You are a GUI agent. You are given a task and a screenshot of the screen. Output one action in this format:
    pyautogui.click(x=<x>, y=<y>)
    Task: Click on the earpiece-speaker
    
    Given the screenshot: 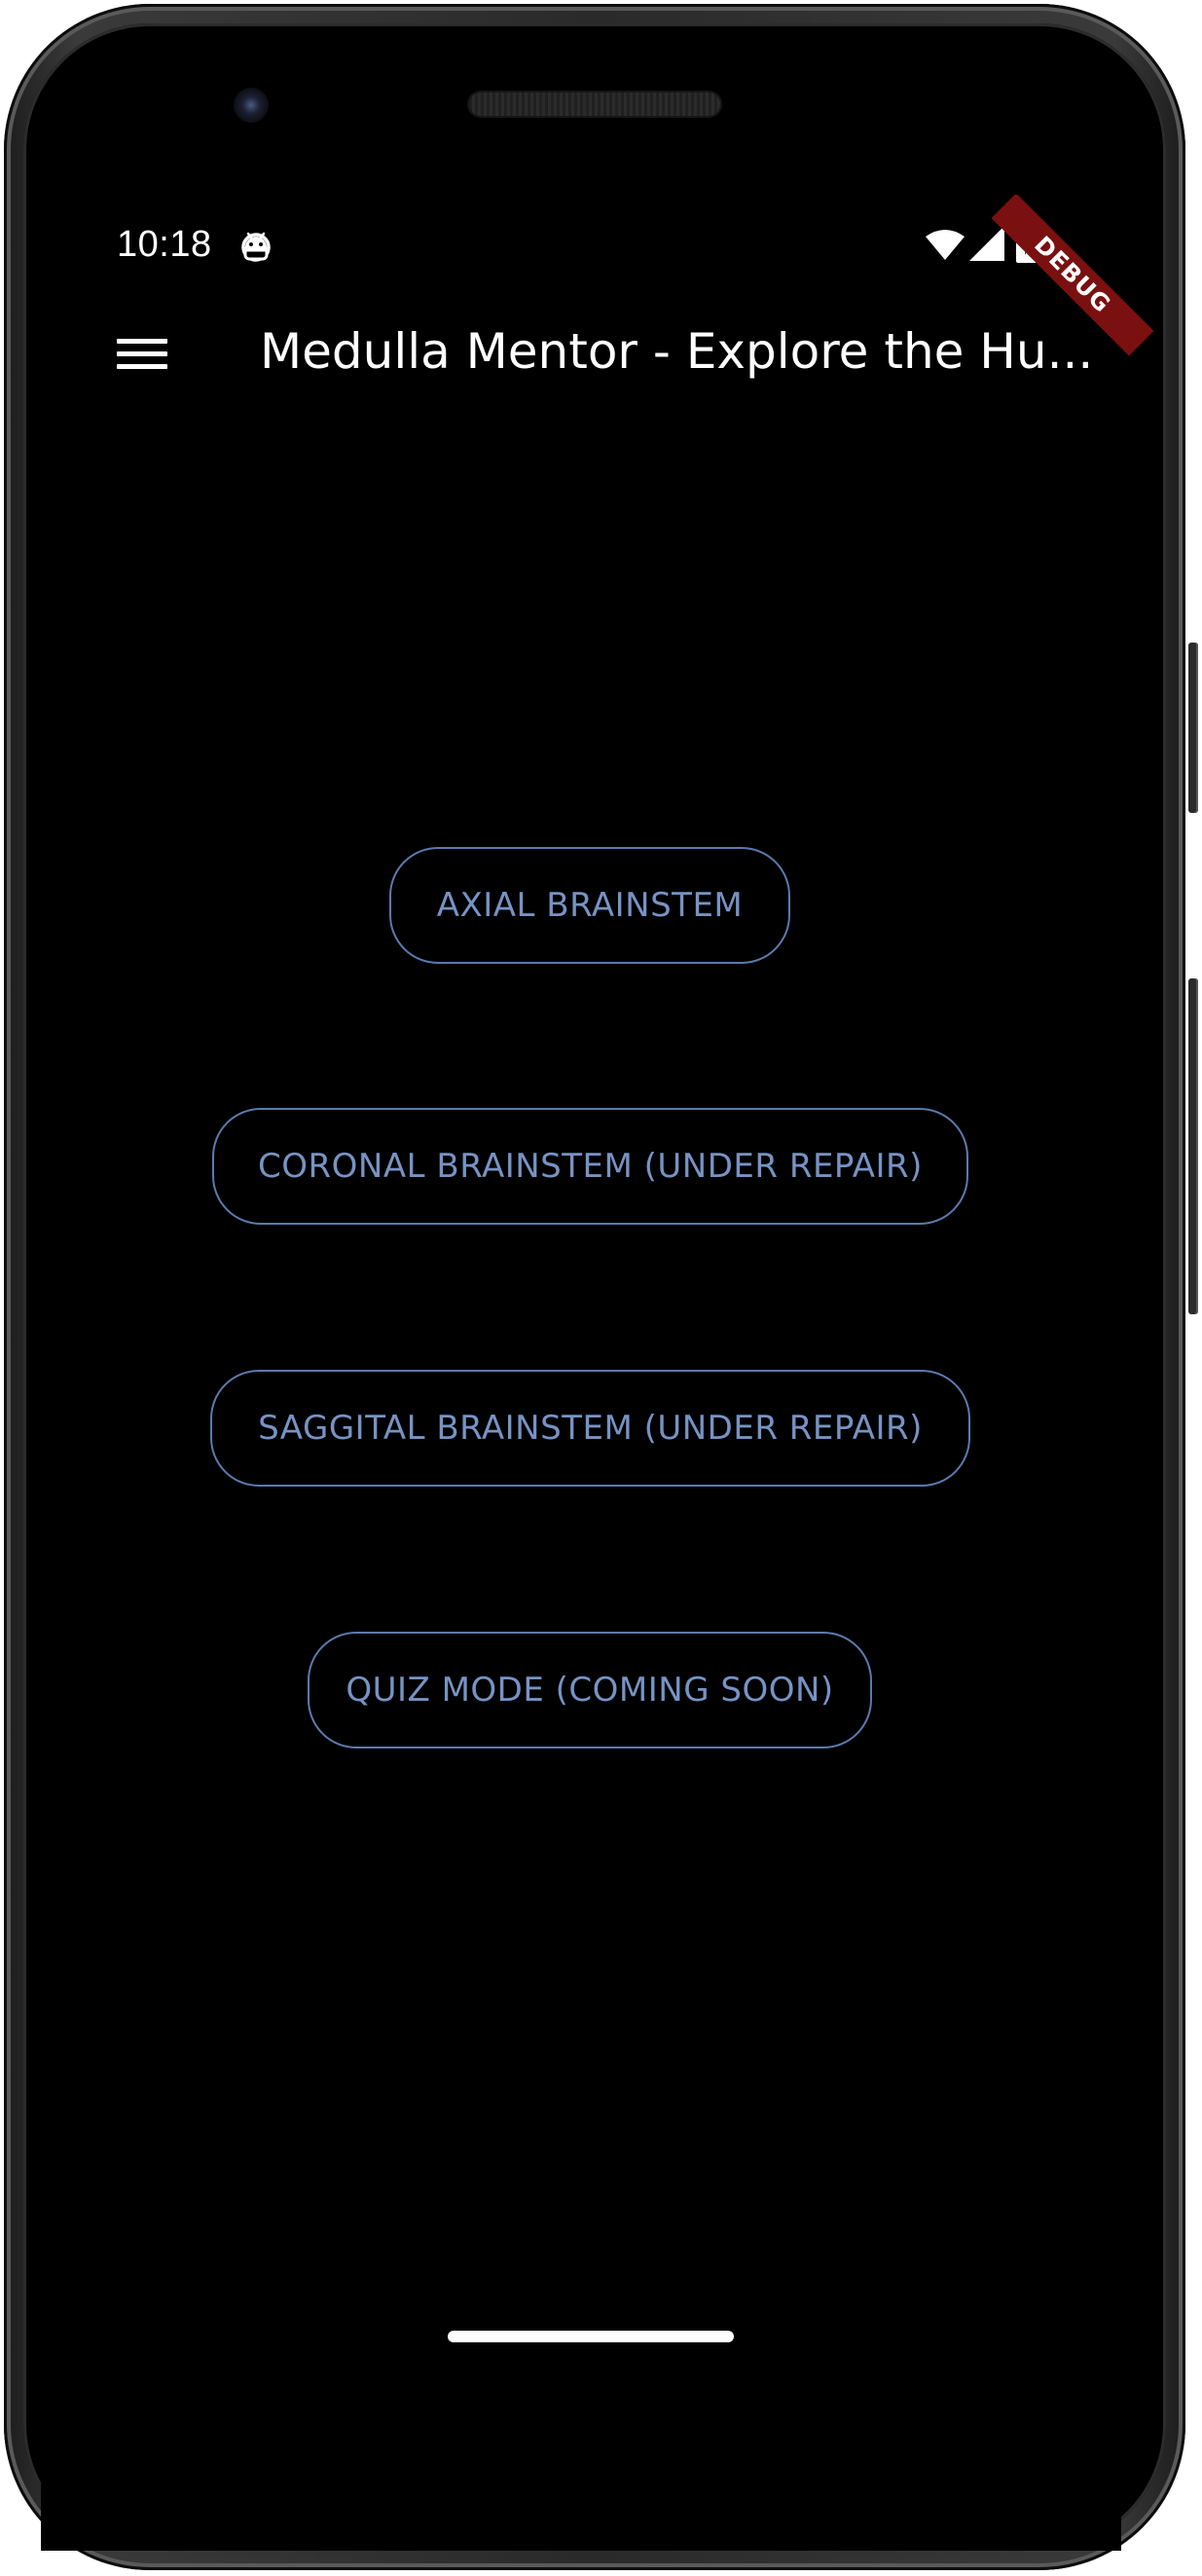 What is the action you would take?
    pyautogui.click(x=594, y=104)
    